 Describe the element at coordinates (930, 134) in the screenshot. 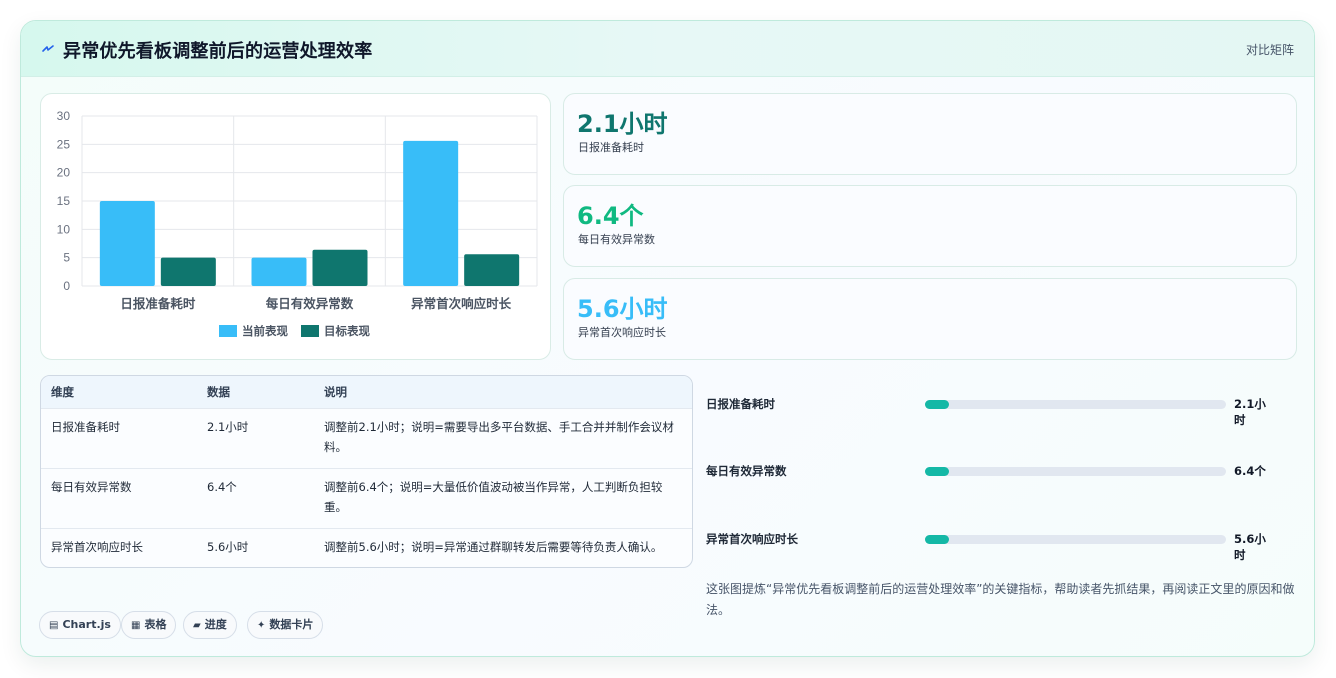

I see `kpi-card-report-time: 2.1小时 日报准备耗时` at that location.